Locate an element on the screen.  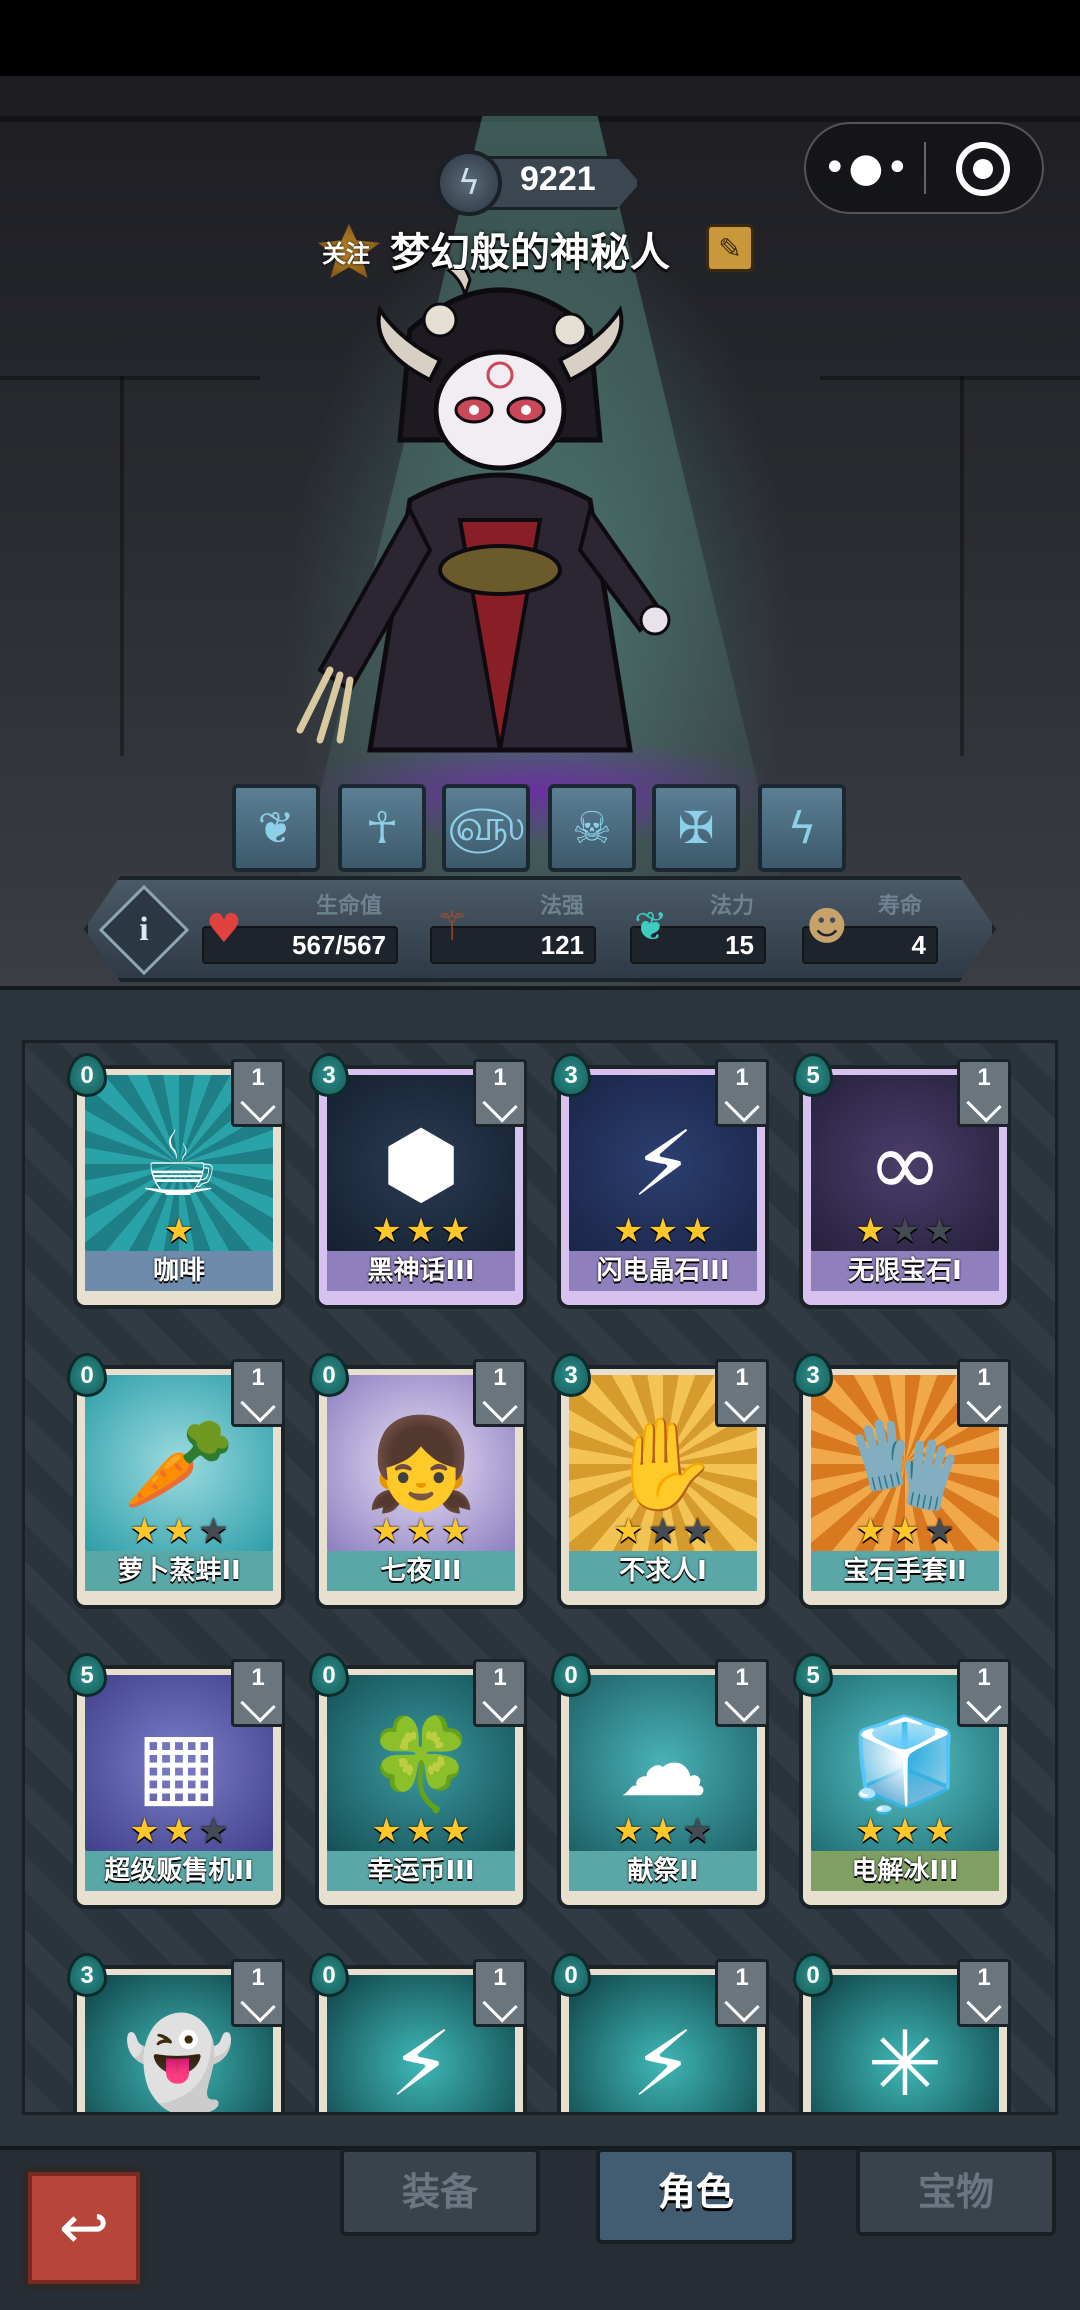
item-card: 👧 ★ ★ ★ 七夜III 0 1 is located at coordinates (418, 1481).